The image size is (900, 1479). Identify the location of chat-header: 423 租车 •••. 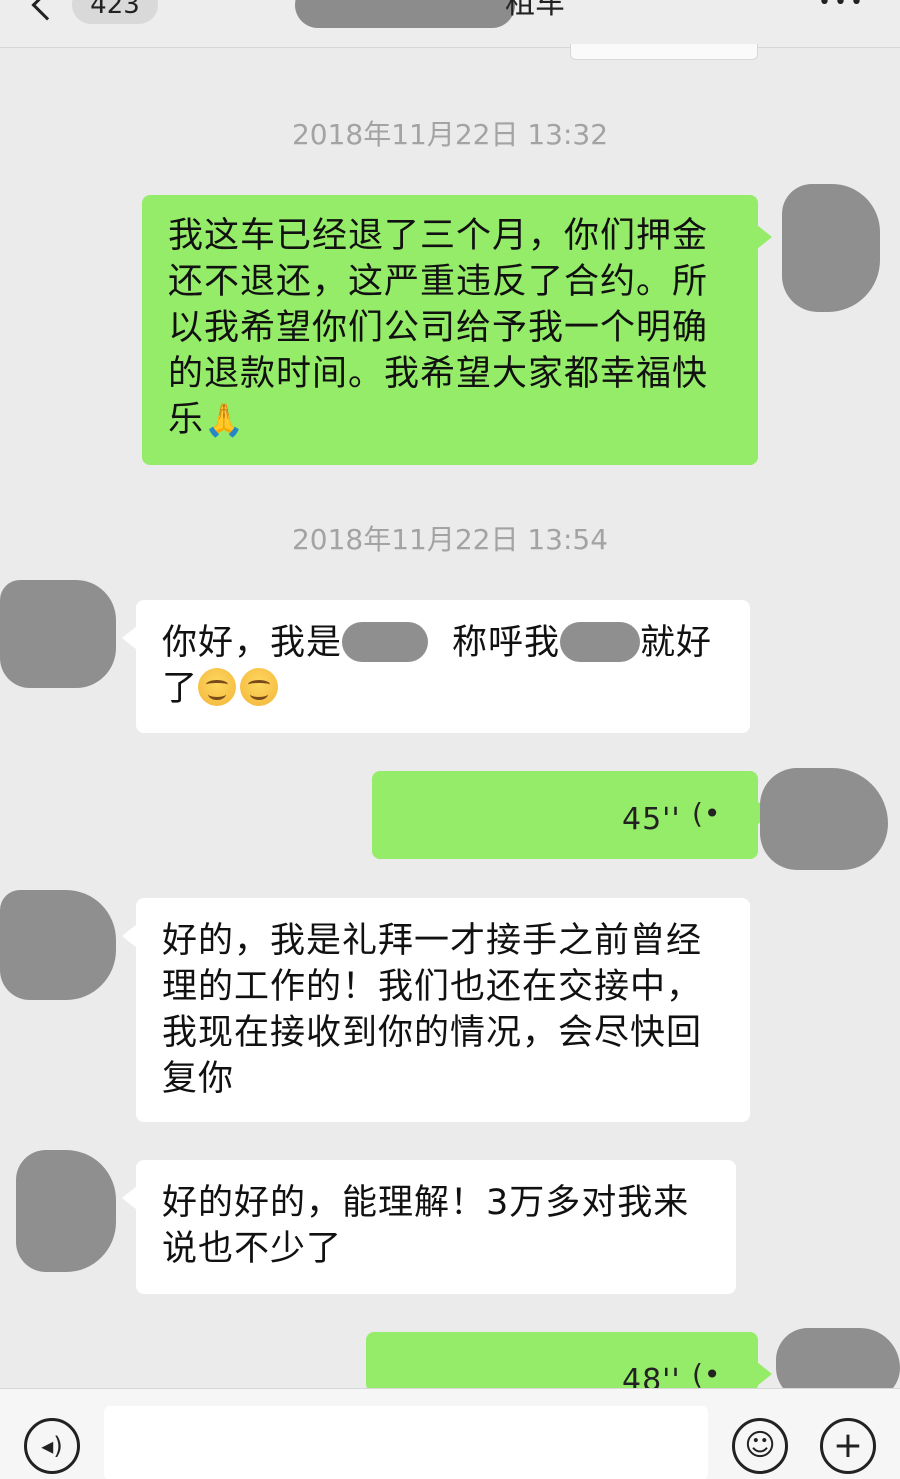
(450, 24).